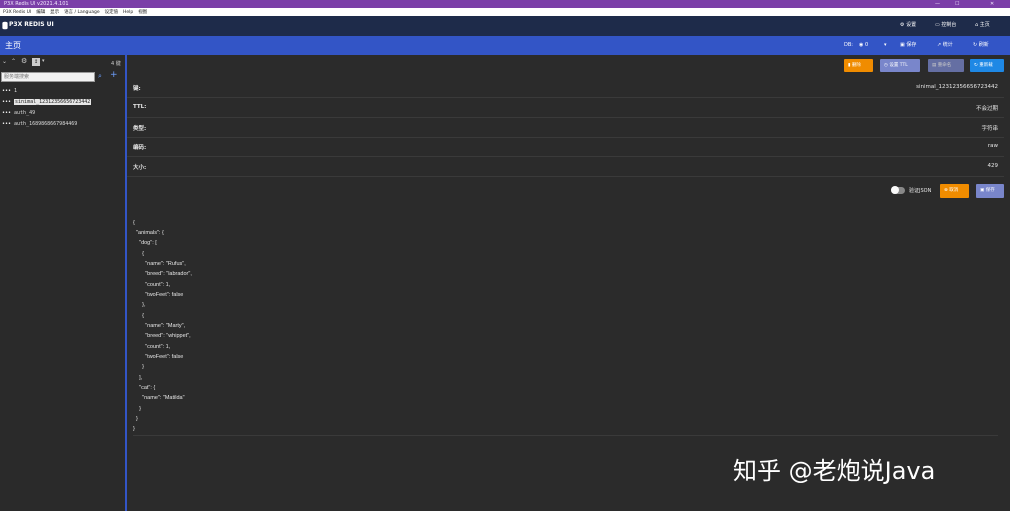 The width and height of the screenshot is (1010, 511). I want to click on maximize-button: ☐, so click(957, 4).